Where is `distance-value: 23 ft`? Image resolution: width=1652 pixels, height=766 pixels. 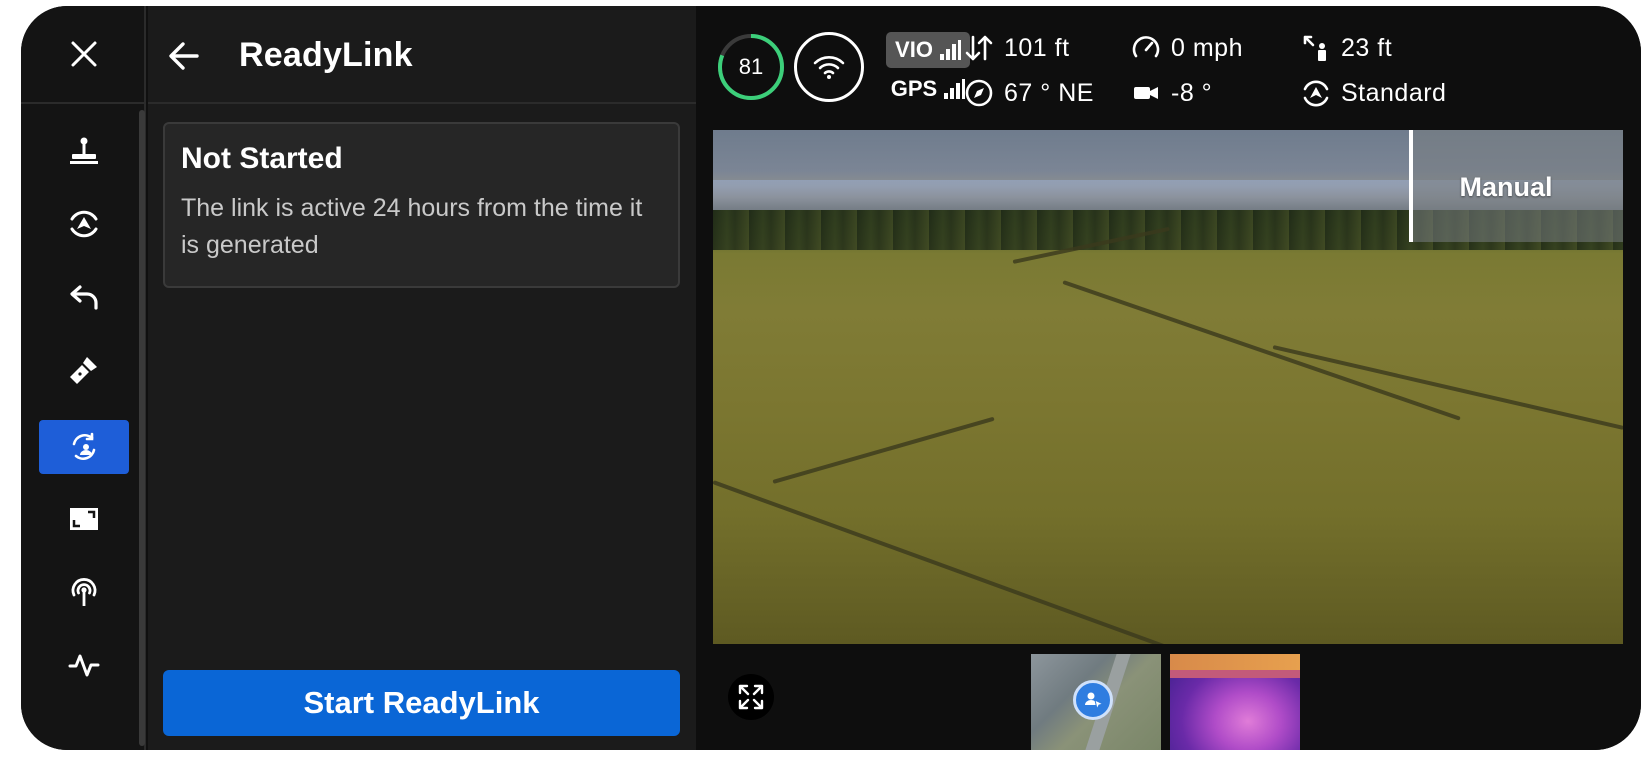
distance-value: 23 ft is located at coordinates (1367, 47).